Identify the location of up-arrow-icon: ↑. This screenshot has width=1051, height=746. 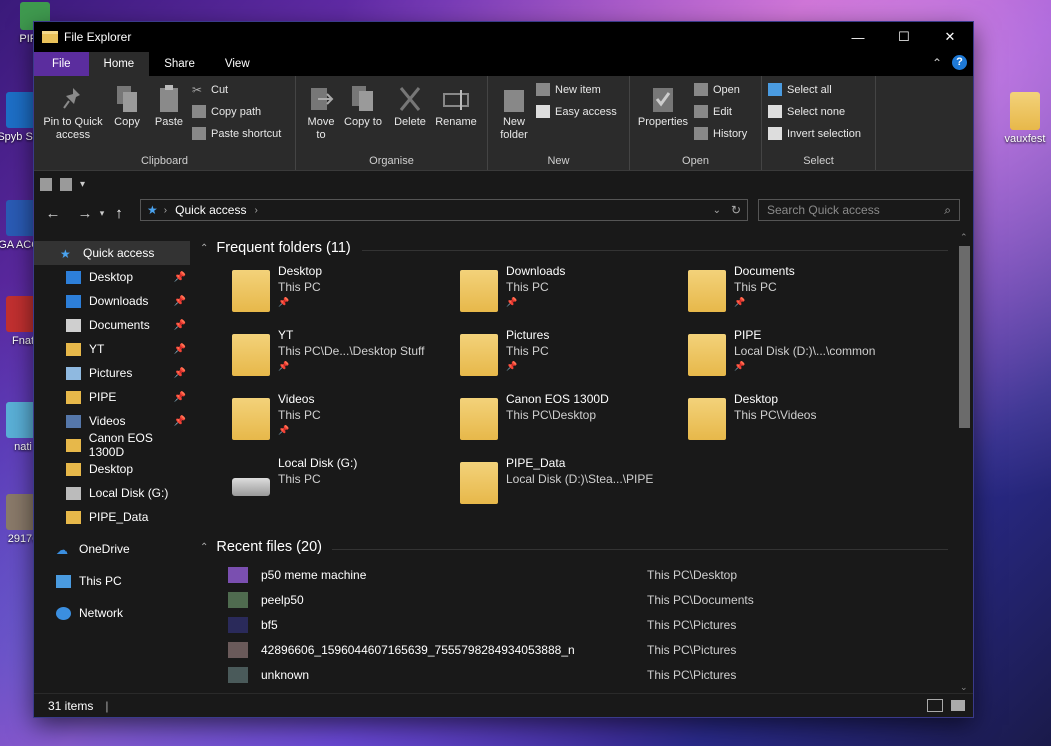
(119, 213).